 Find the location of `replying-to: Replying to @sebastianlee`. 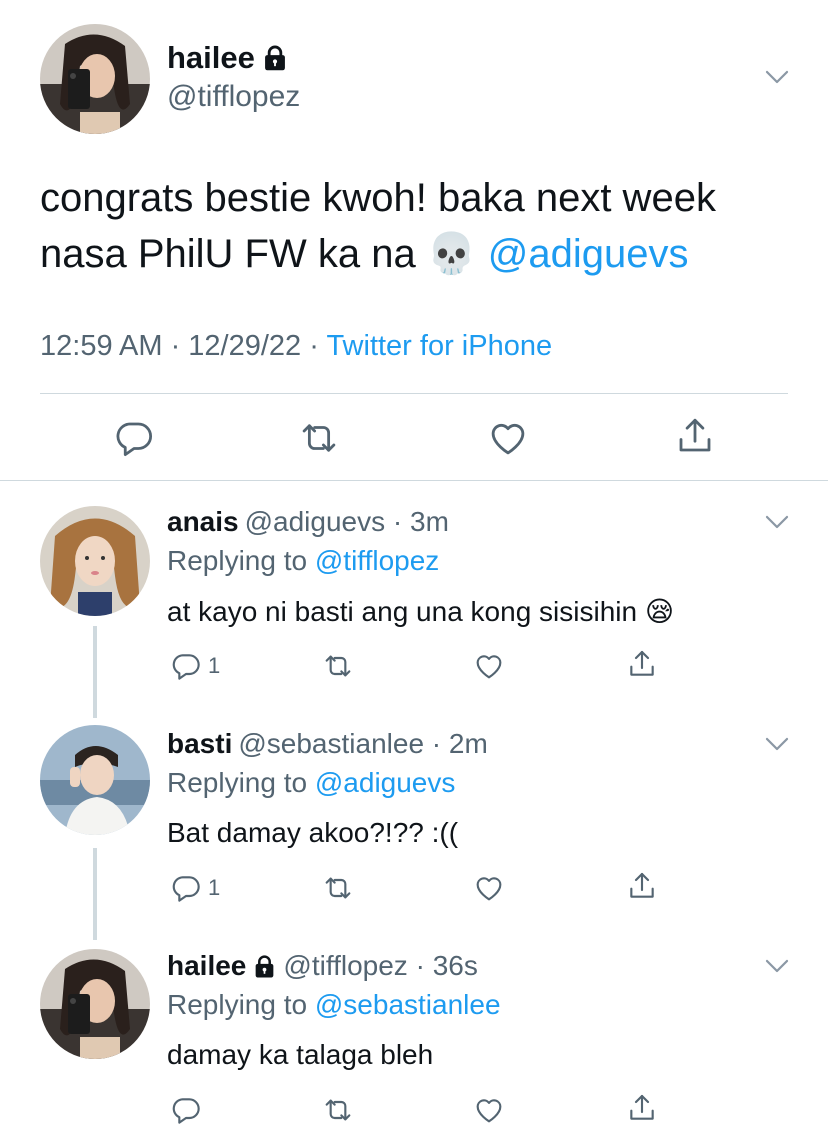

replying-to: Replying to @sebastianlee is located at coordinates (334, 1005).